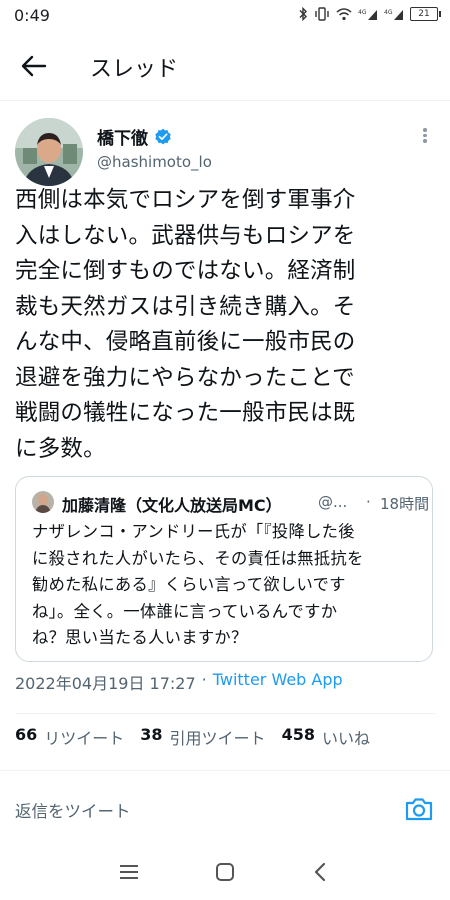 This screenshot has height=900, width=450. I want to click on recent-apps-button, so click(129, 872).